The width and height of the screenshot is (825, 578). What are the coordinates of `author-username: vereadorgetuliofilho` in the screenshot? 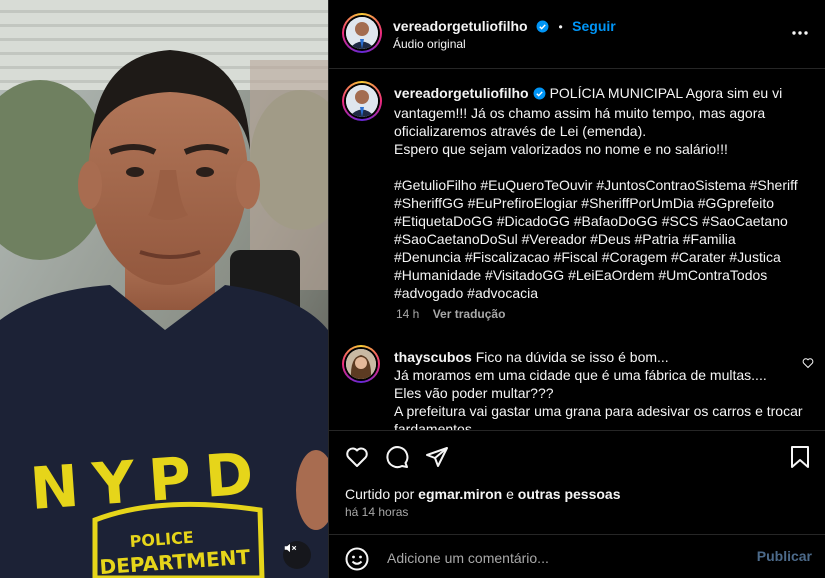 It's located at (460, 26).